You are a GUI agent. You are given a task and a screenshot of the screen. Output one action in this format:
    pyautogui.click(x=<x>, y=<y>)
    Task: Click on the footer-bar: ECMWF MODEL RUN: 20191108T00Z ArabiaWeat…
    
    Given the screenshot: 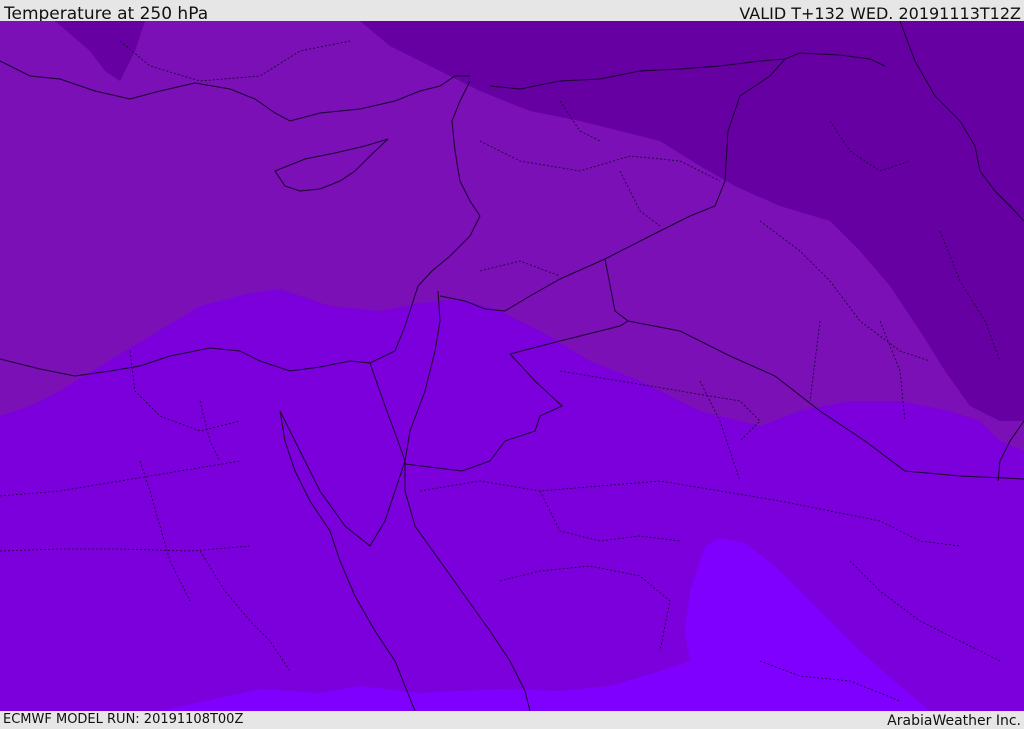 What is the action you would take?
    pyautogui.click(x=512, y=720)
    